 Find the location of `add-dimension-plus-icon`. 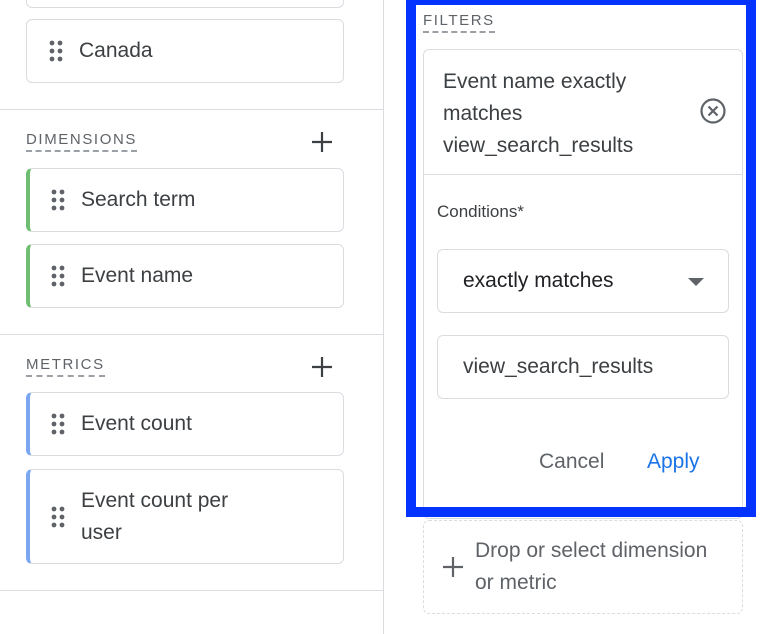

add-dimension-plus-icon is located at coordinates (322, 142).